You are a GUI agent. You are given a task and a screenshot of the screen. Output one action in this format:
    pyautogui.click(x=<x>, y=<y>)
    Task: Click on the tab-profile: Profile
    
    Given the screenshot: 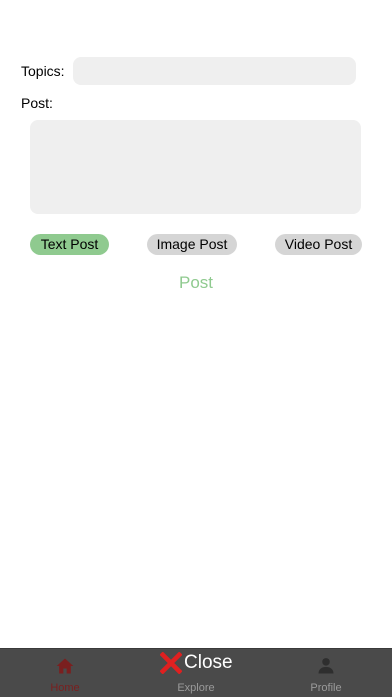 What is the action you would take?
    pyautogui.click(x=326, y=673)
    